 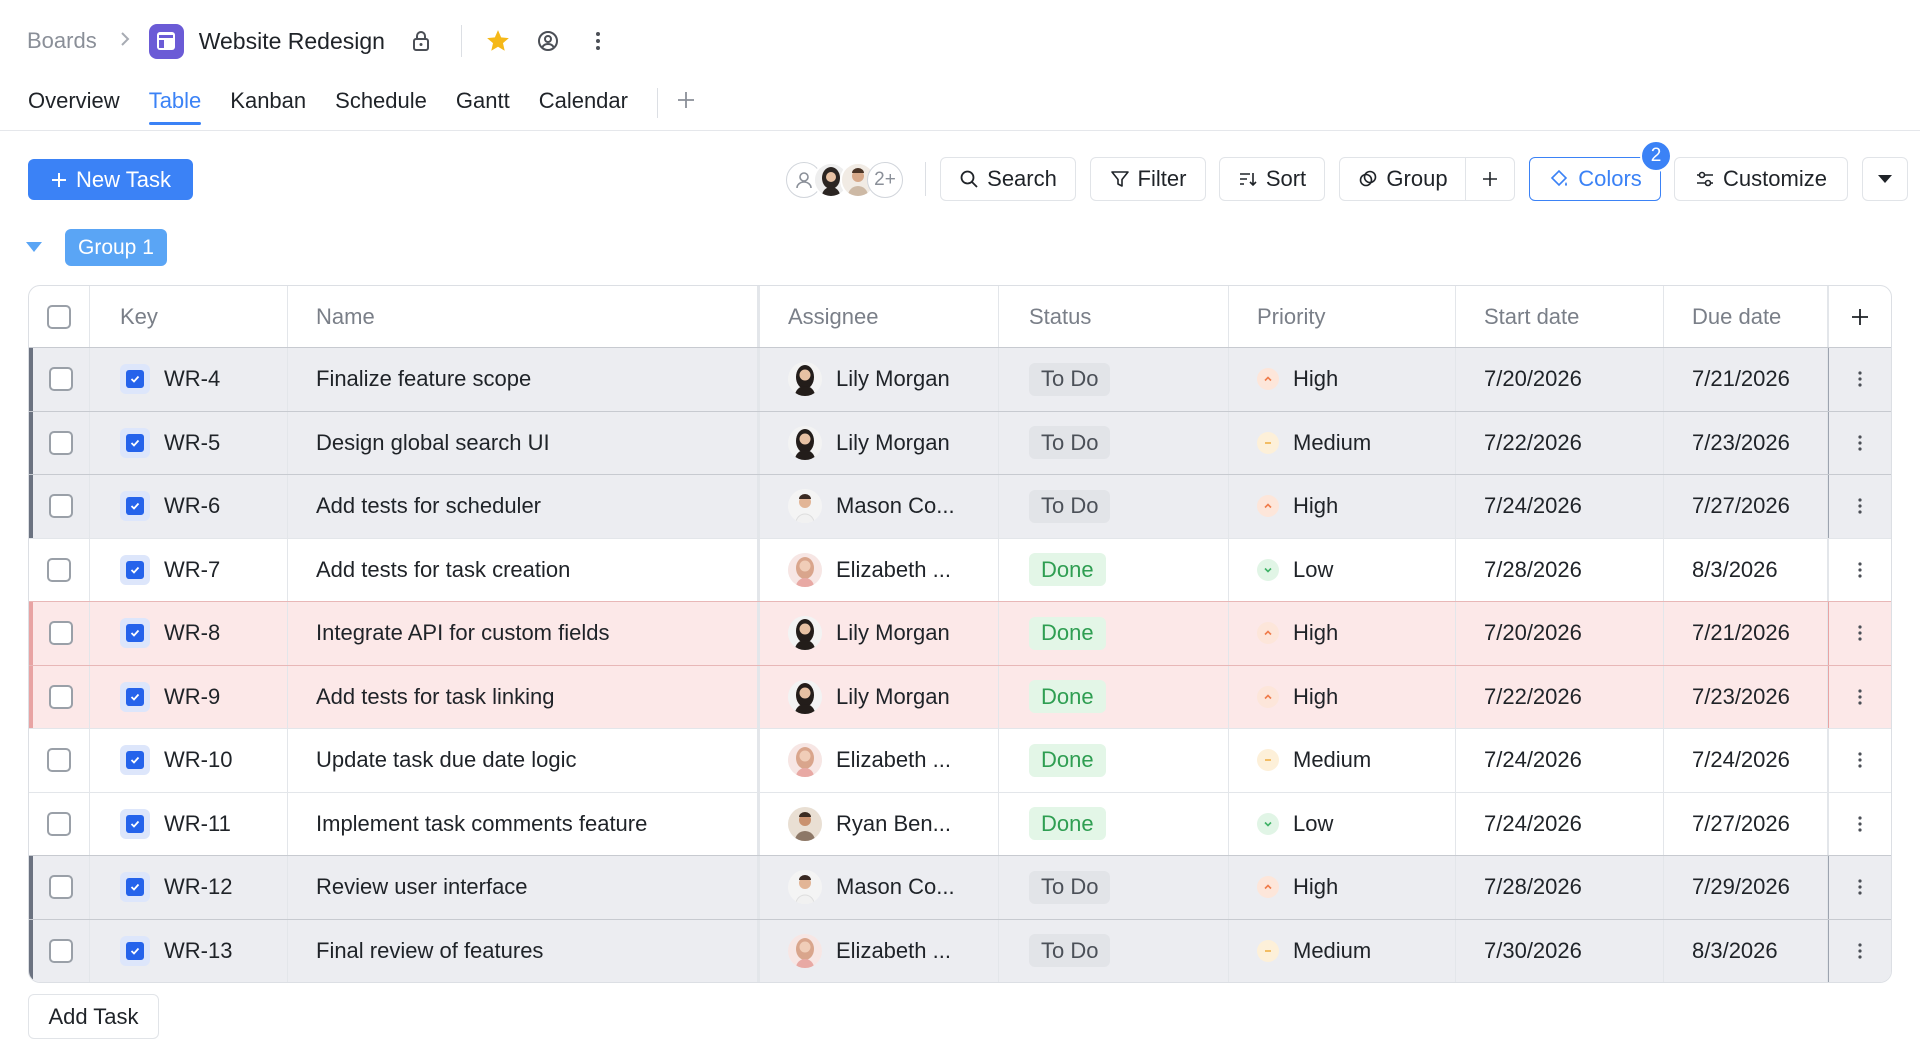 What do you see at coordinates (524, 950) in the screenshot?
I see `name-cell: Final review of features` at bounding box center [524, 950].